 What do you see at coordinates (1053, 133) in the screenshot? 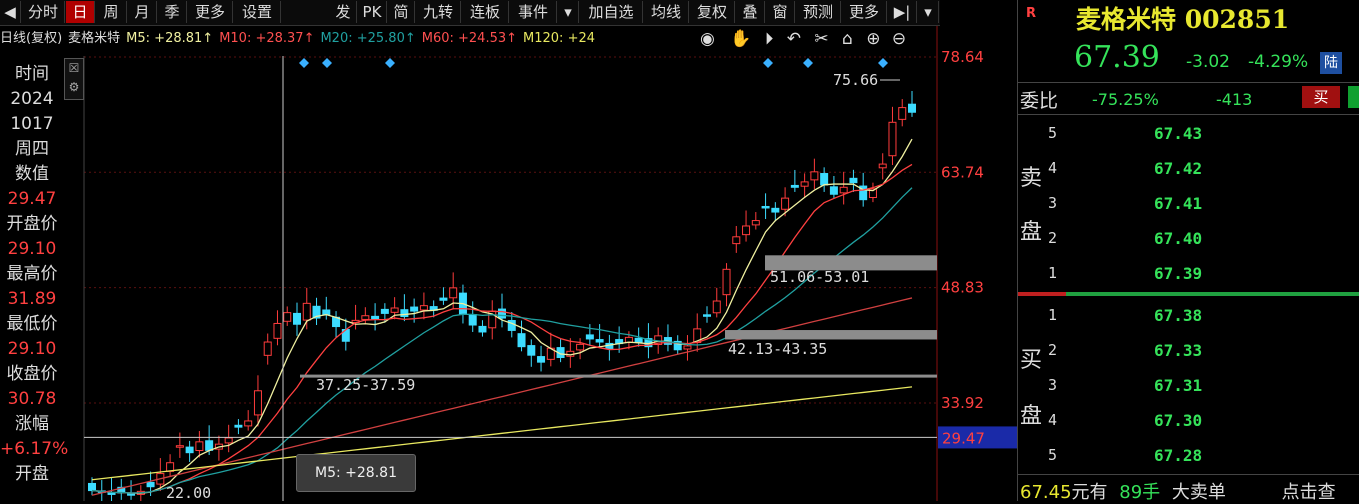
I see `ask-level: 5` at bounding box center [1053, 133].